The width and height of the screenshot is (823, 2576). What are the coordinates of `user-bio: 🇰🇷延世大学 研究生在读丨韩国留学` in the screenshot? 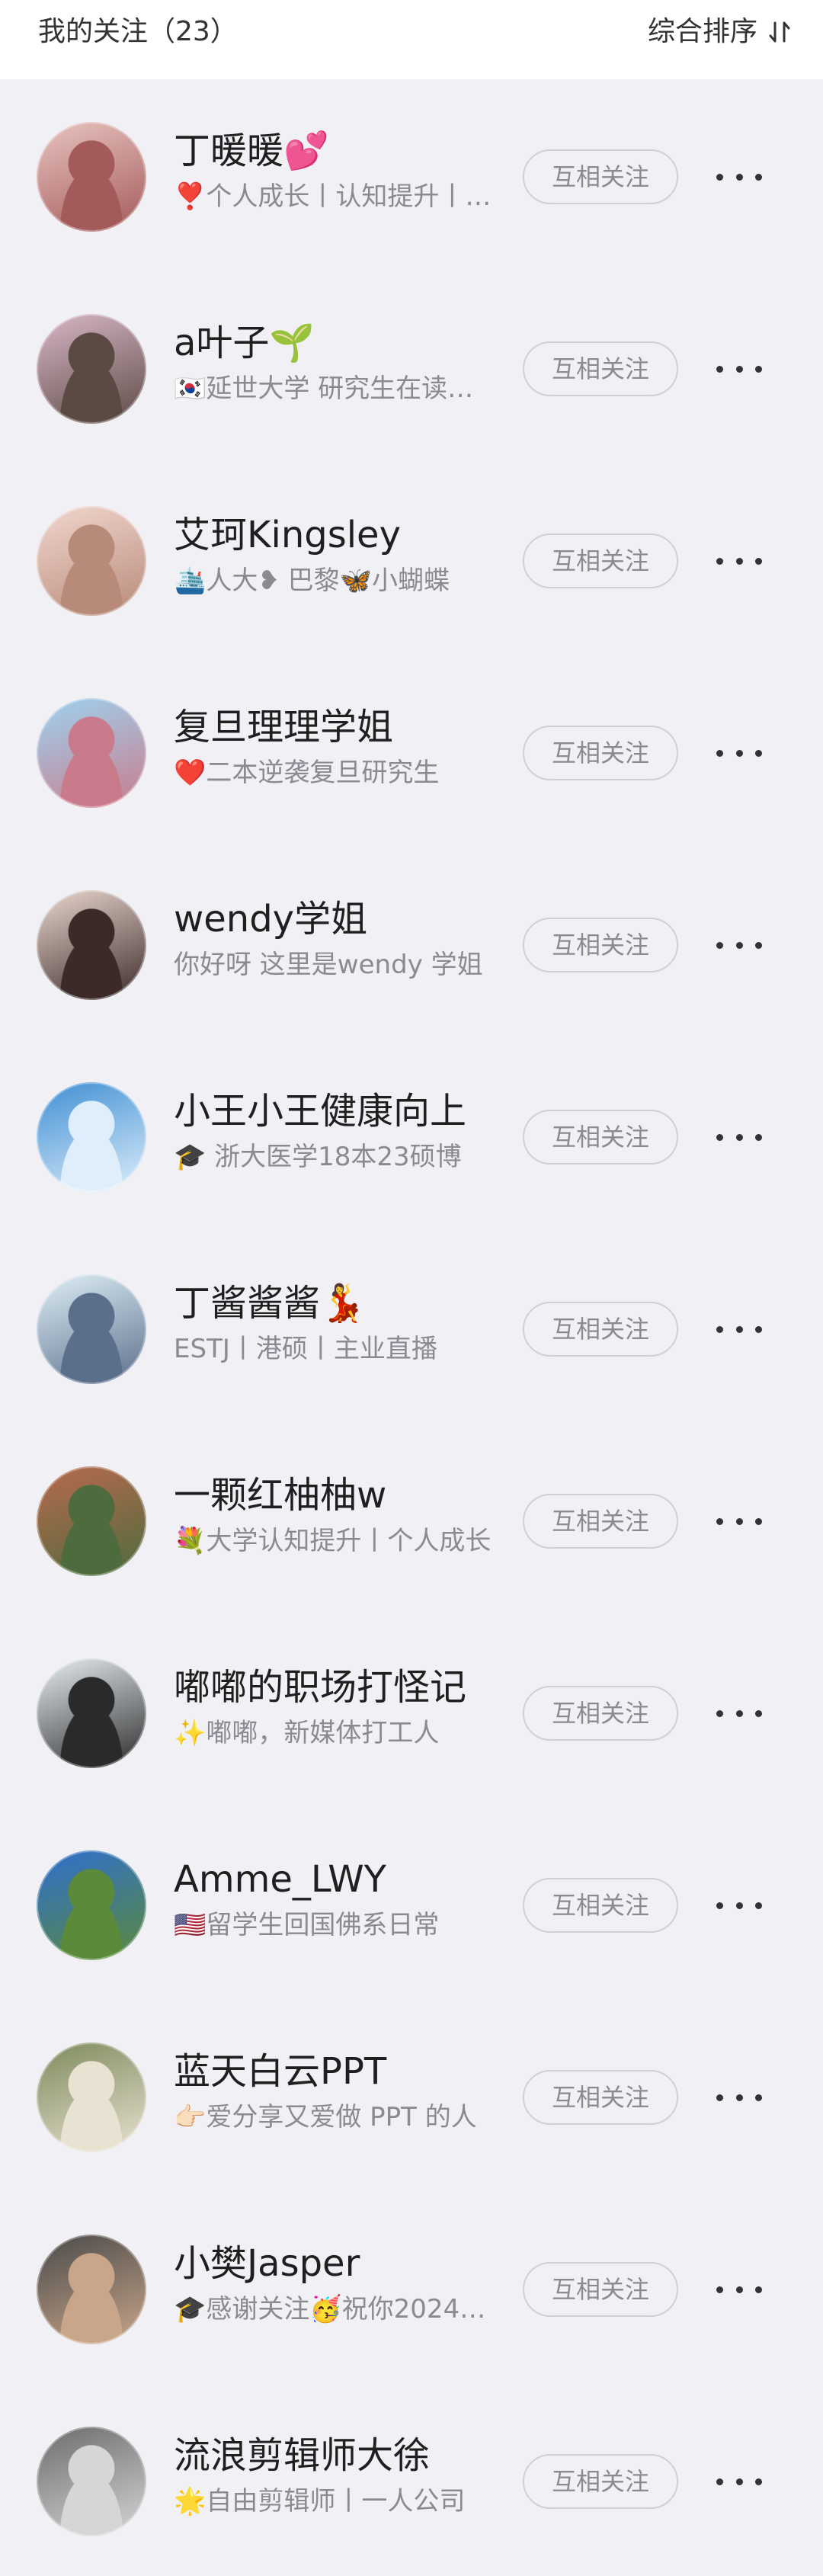 It's located at (334, 388).